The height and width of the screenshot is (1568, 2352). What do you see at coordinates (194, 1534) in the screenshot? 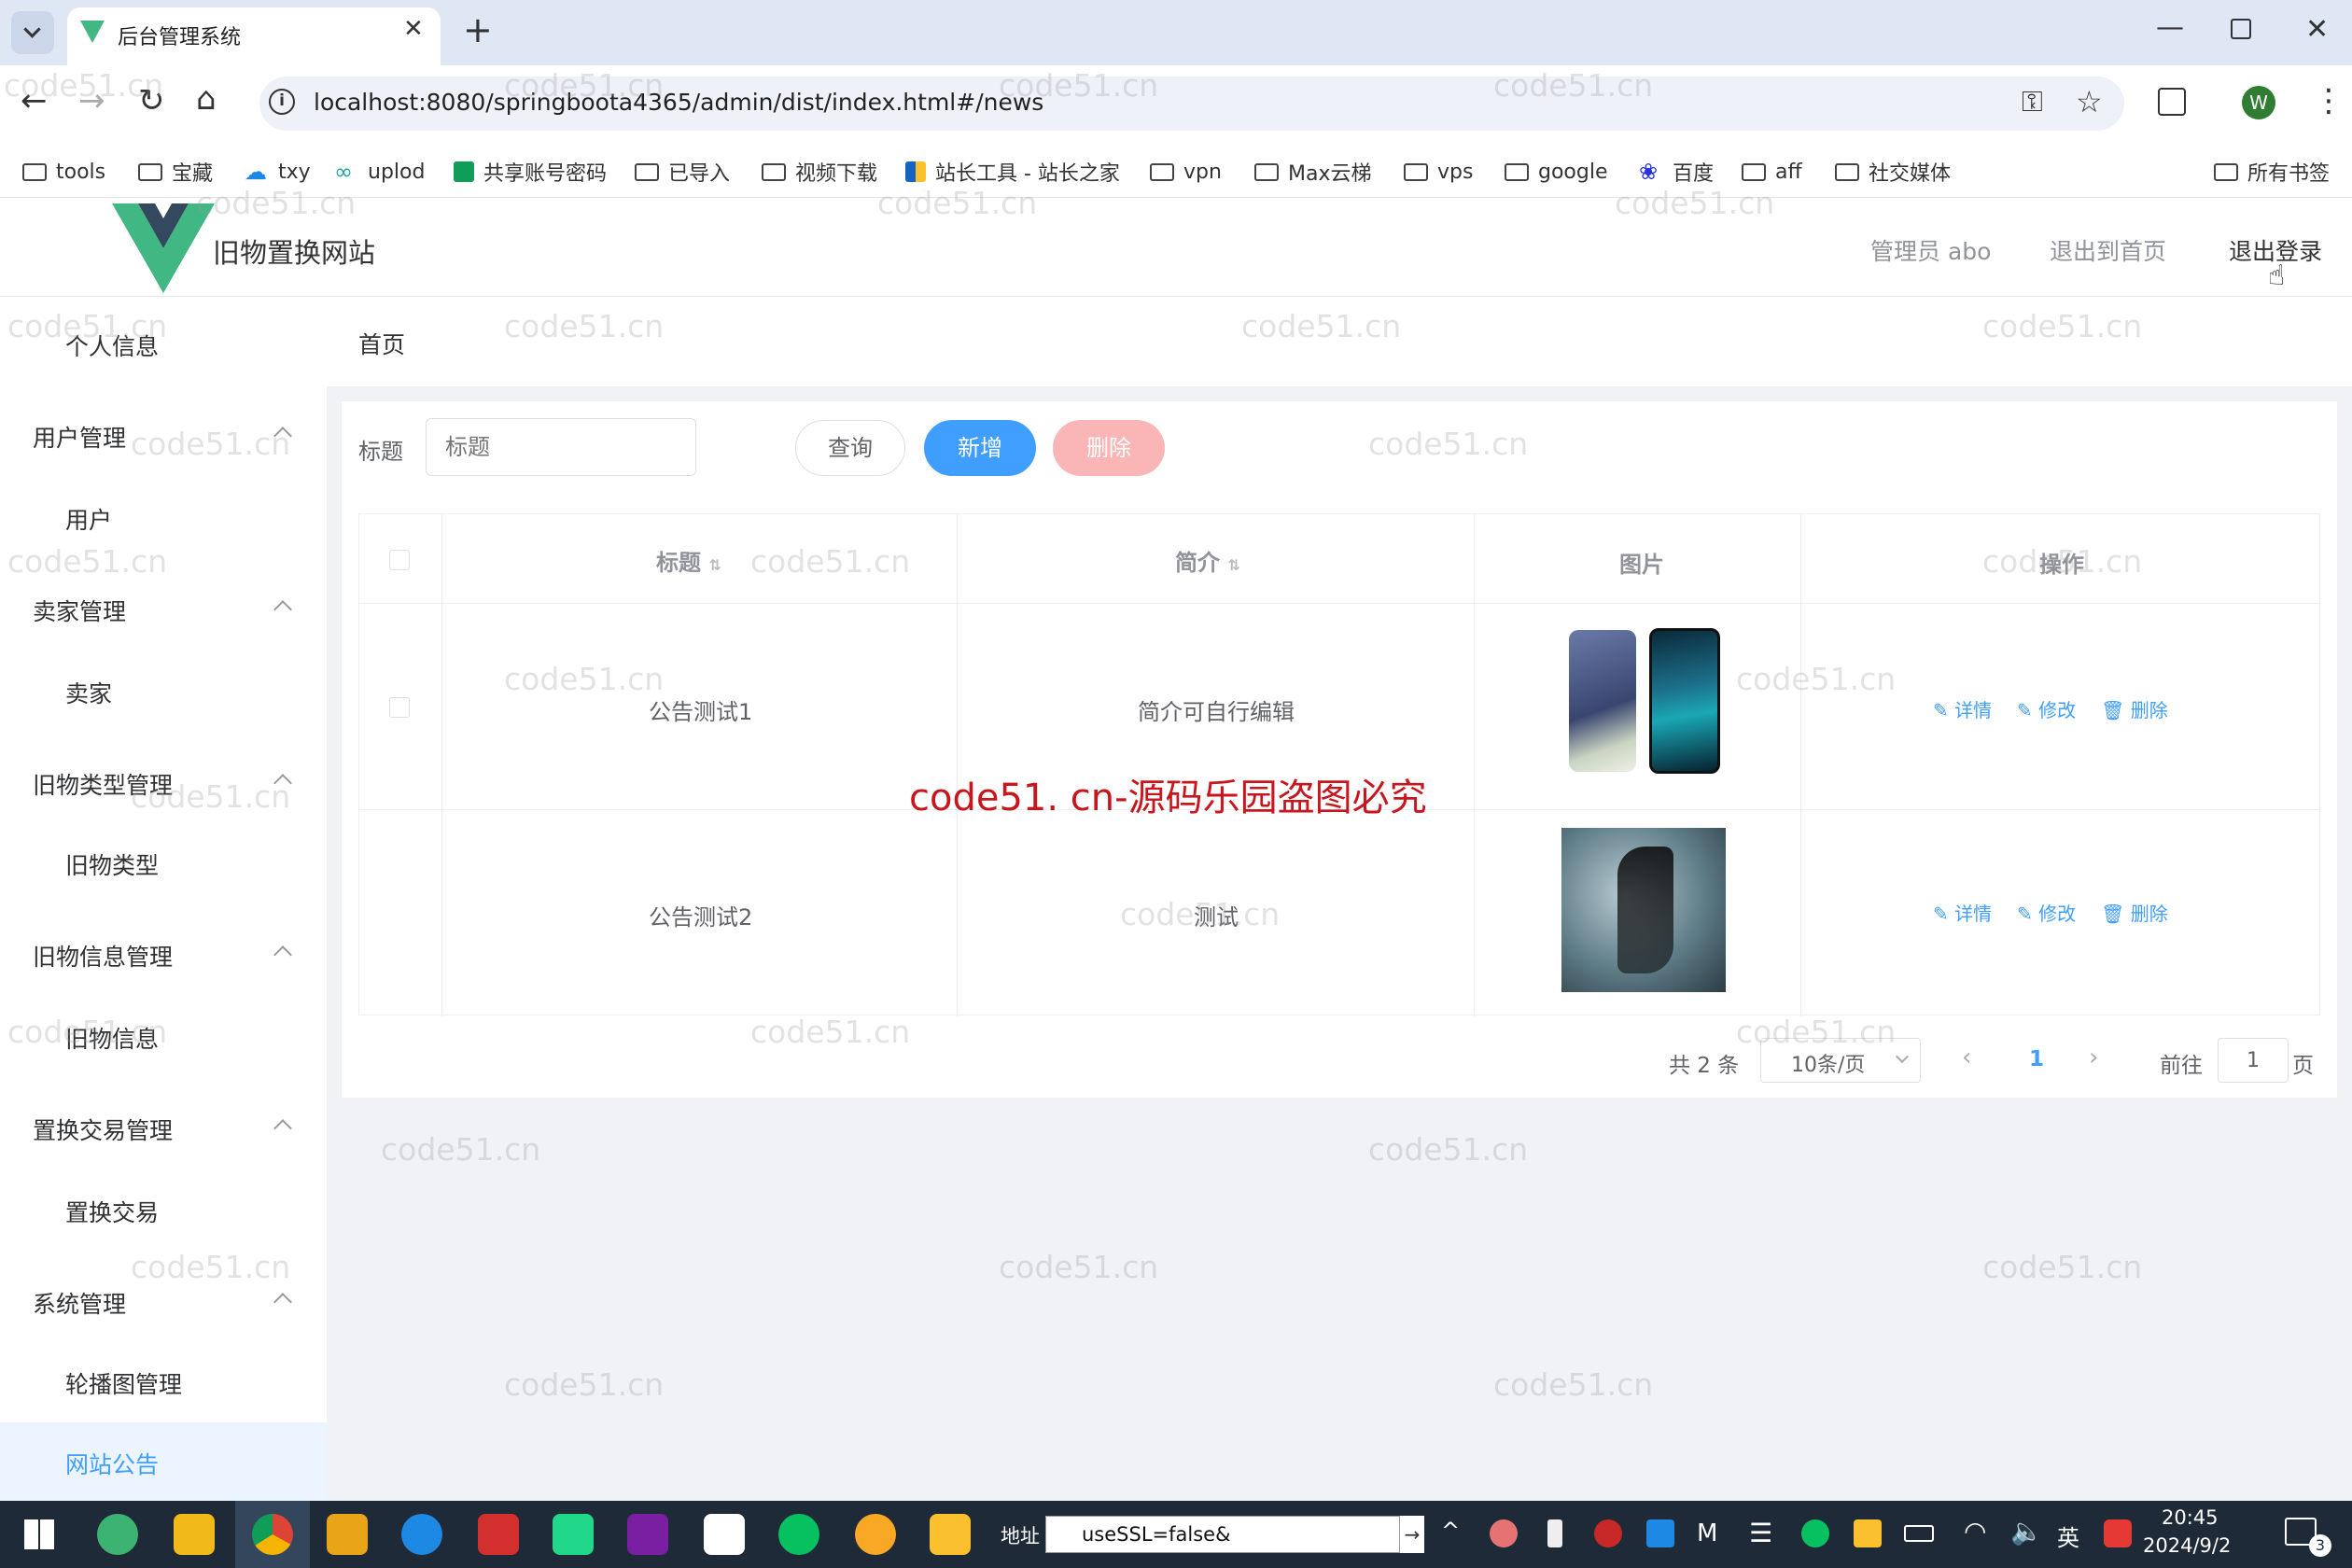
I see `file-explorer-icon` at bounding box center [194, 1534].